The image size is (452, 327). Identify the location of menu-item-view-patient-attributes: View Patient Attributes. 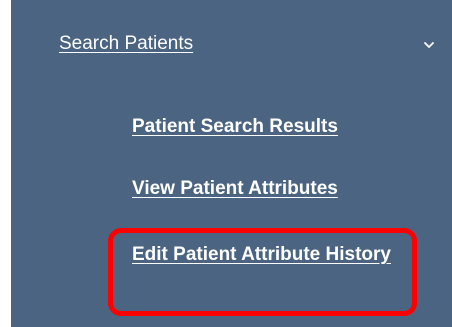
(235, 189).